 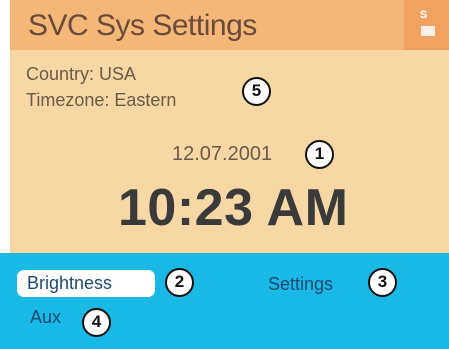 I want to click on timezone-label: Timezone: Eastern, so click(x=101, y=100).